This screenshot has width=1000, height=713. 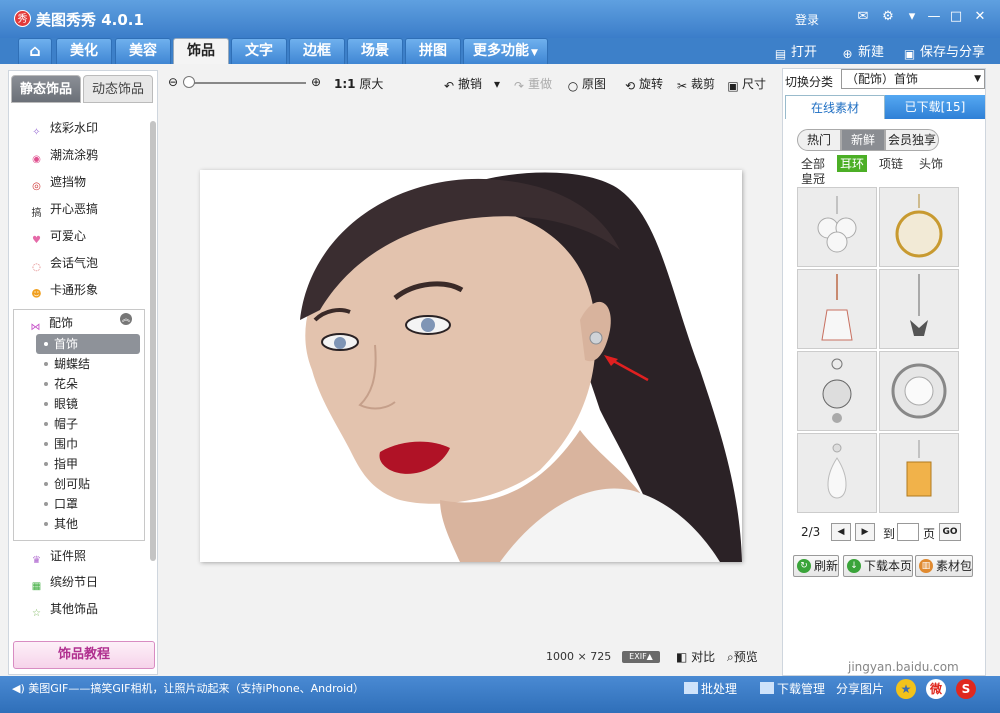 I want to click on crop-button: ✂ 裁剪, so click(x=695, y=84).